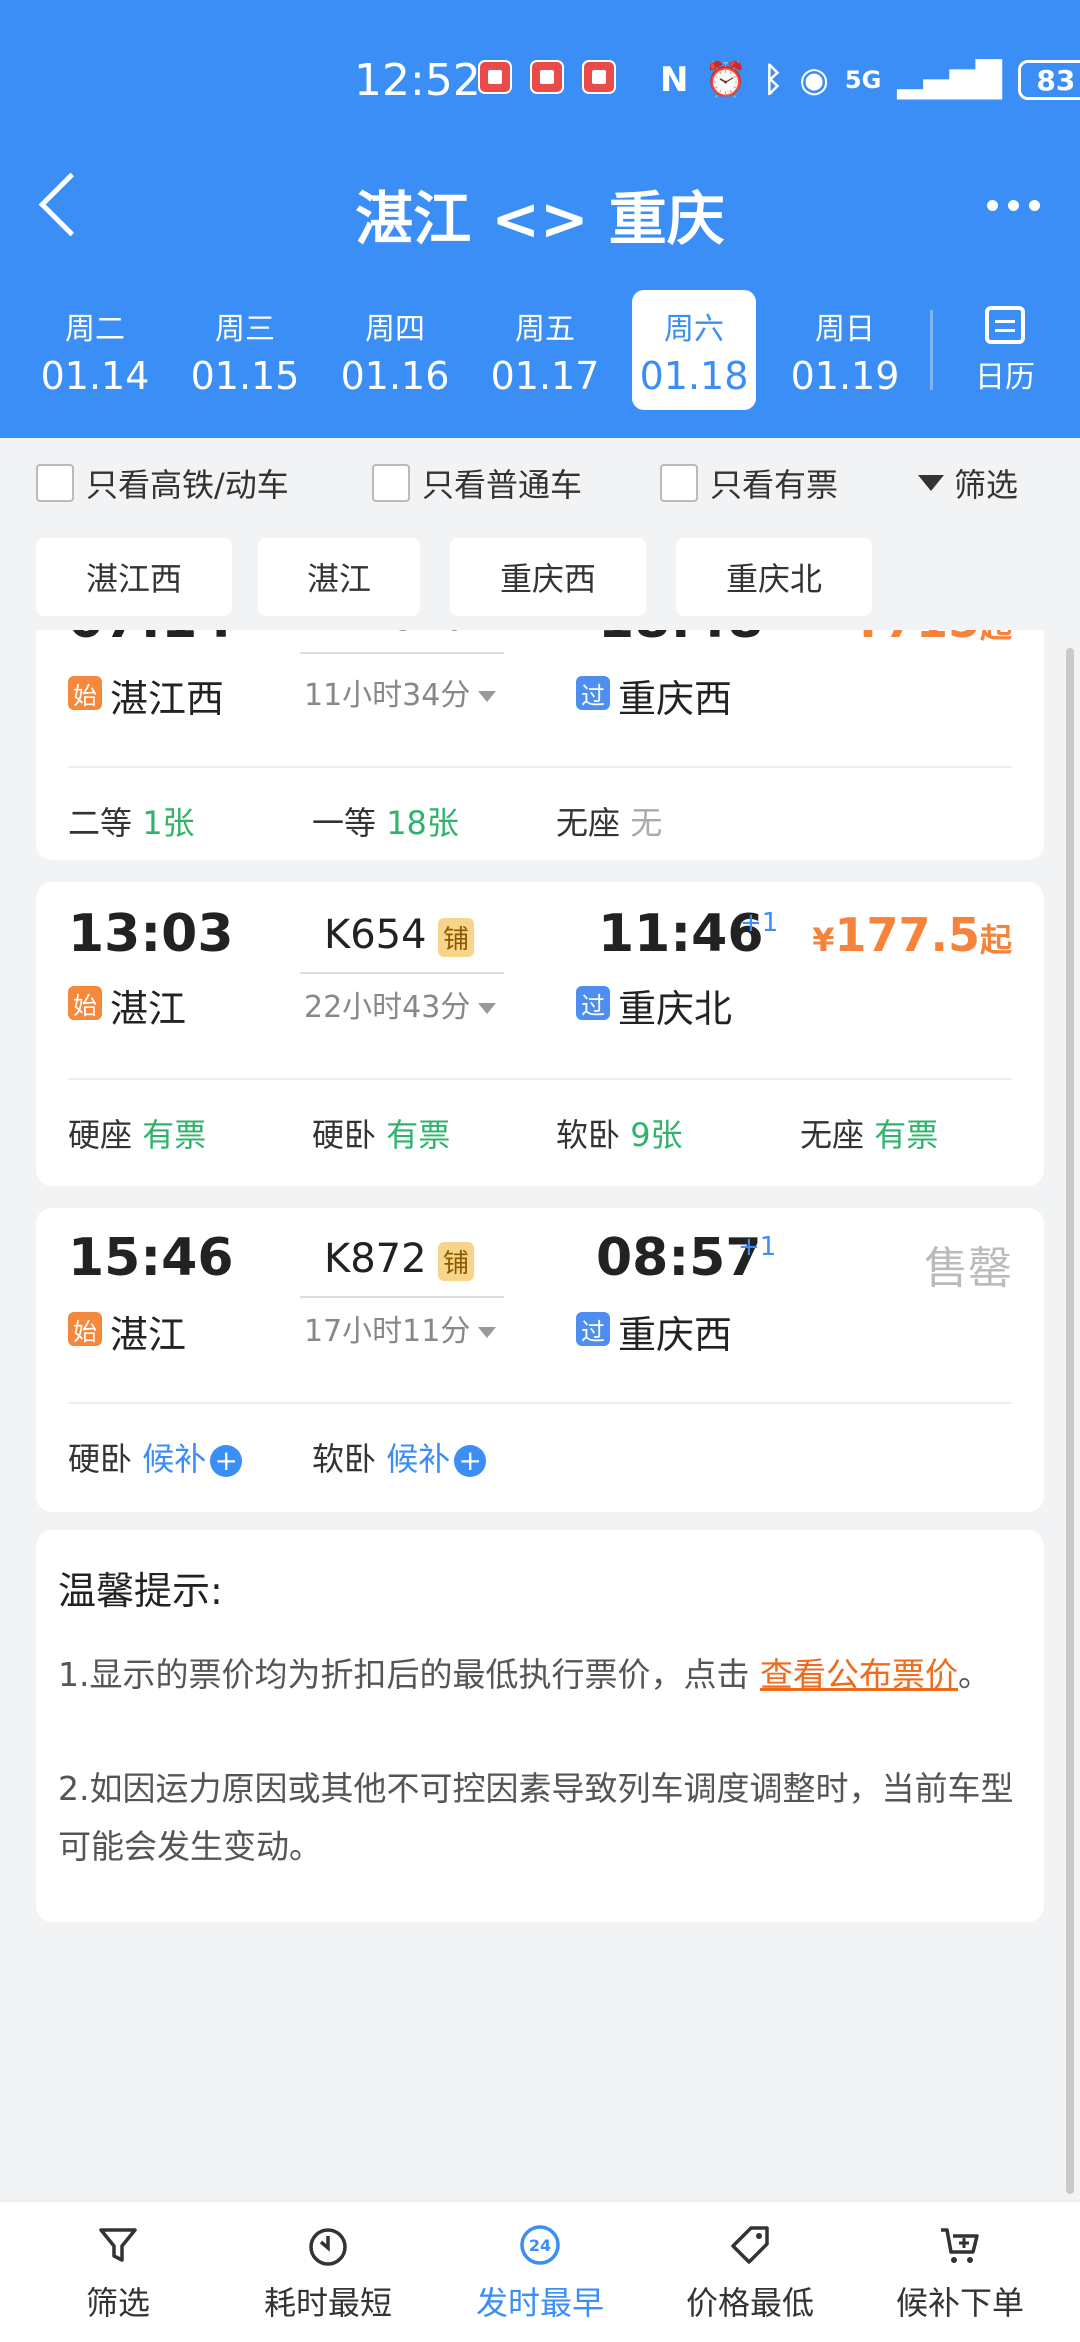 The height and width of the screenshot is (2342, 1080). Describe the element at coordinates (328, 2272) in the screenshot. I see `bottom-shortest: 耗时最短` at that location.